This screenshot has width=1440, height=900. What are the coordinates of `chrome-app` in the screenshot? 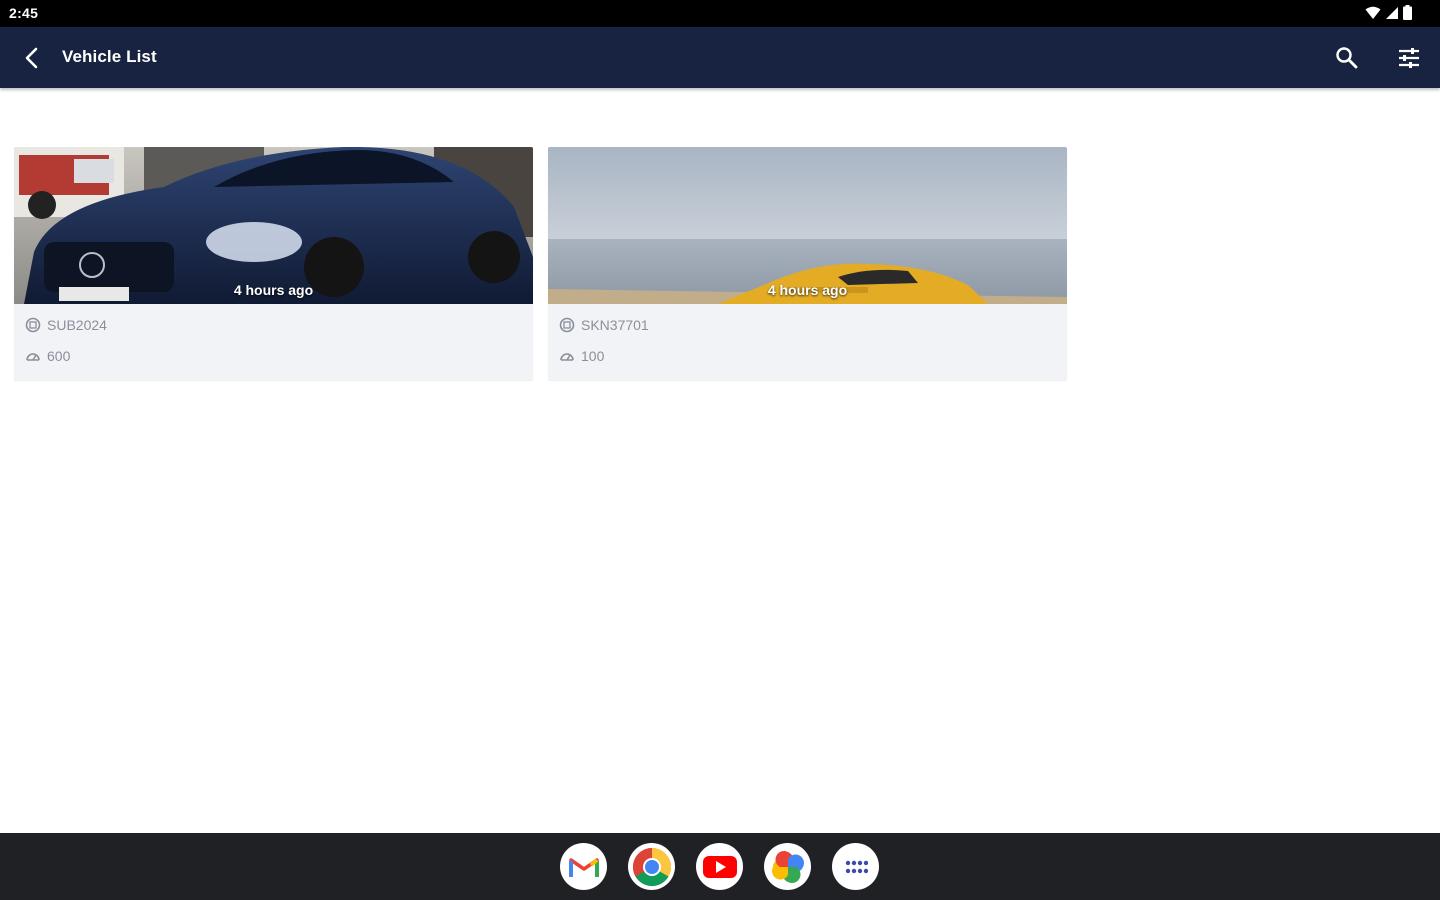 It's located at (651, 866).